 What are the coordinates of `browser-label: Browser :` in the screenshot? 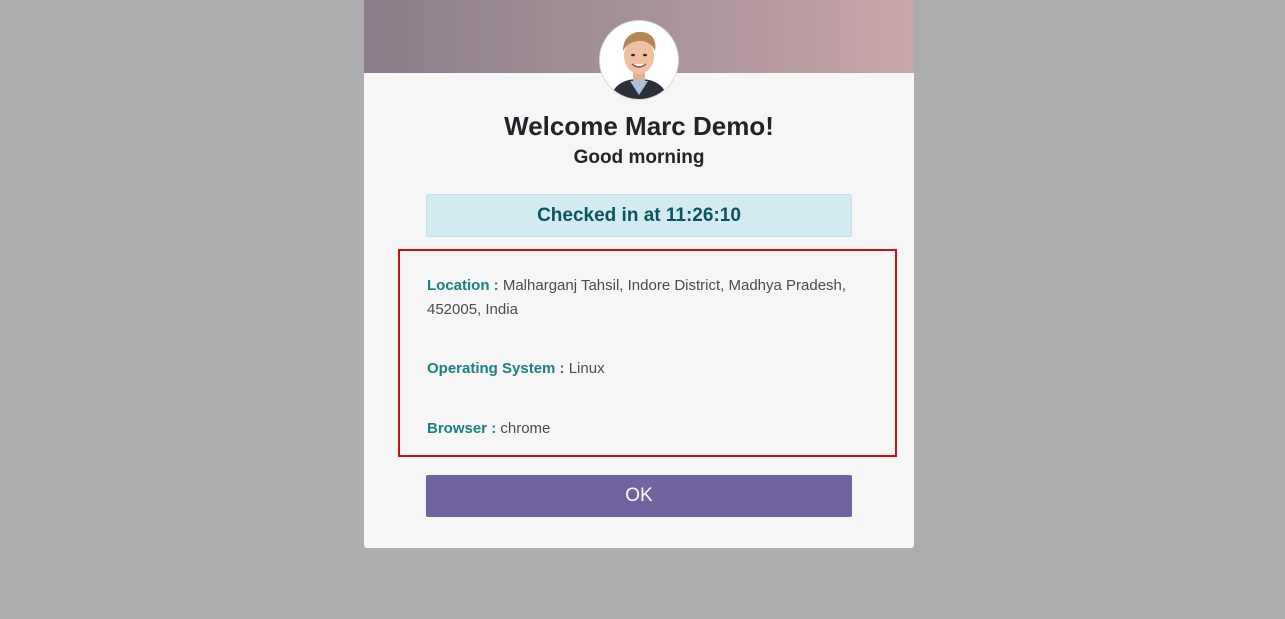 It's located at (462, 428).